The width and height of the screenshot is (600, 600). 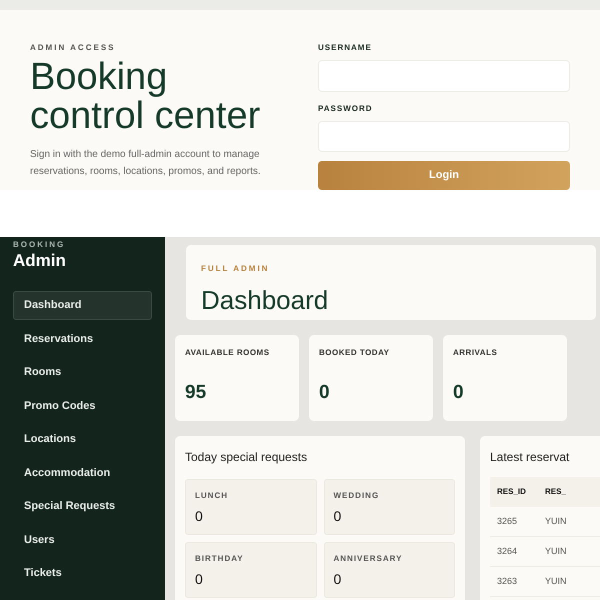 I want to click on stat-label: ARRIVALS, so click(x=475, y=353).